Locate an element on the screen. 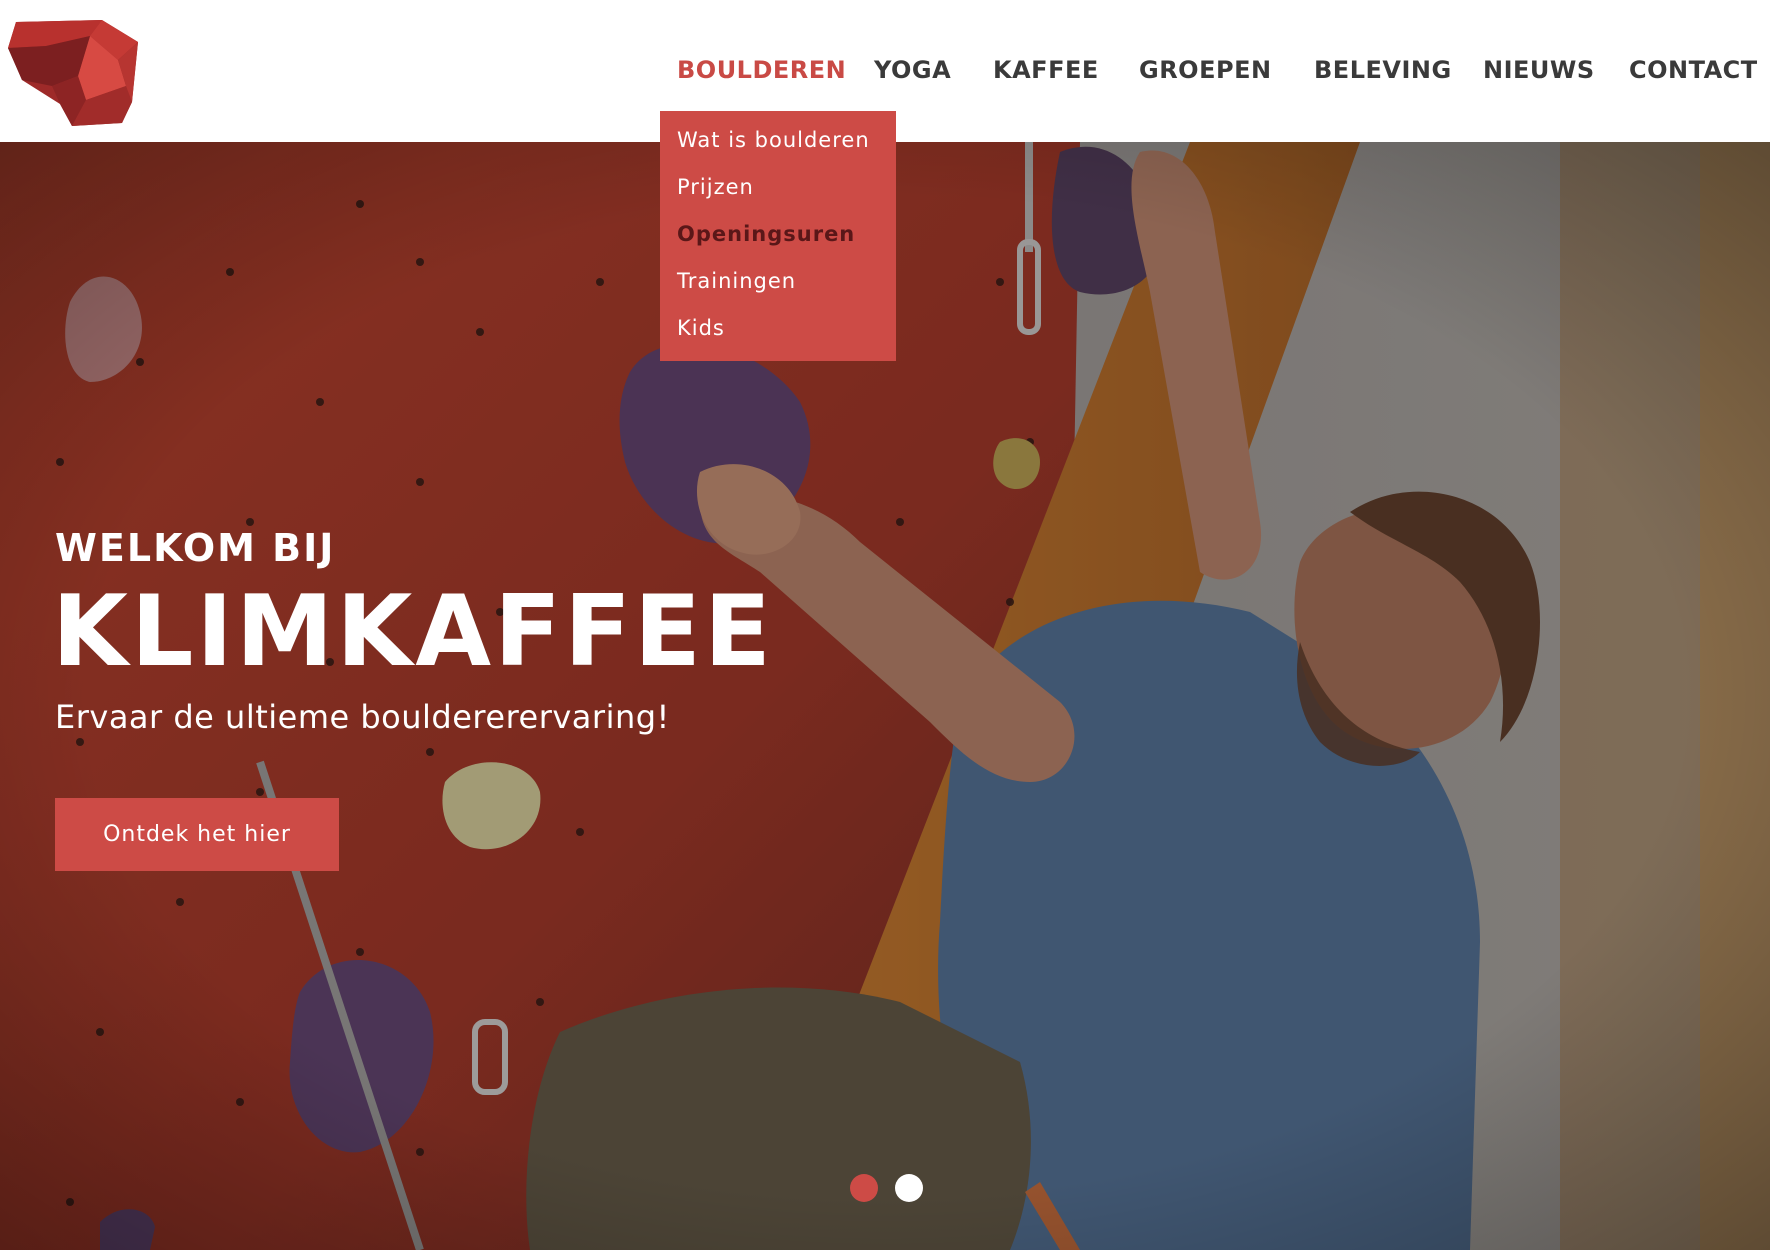  nav-item-contact: CONTACT is located at coordinates (1693, 70).